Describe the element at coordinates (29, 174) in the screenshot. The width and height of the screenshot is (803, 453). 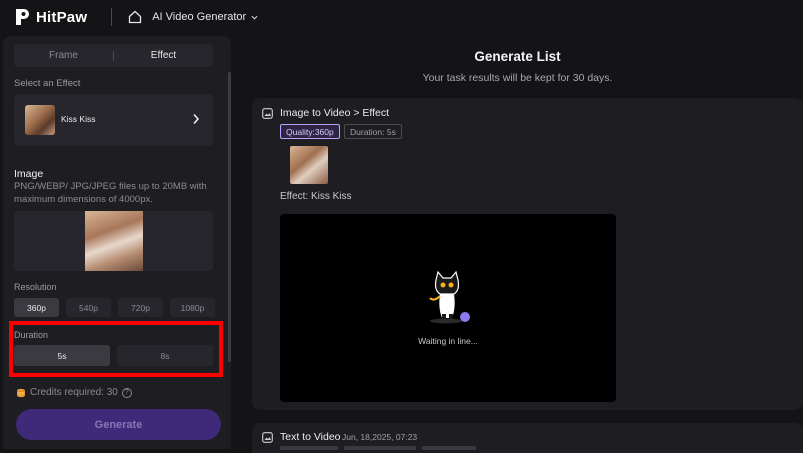
I see `image-section-title: Image` at that location.